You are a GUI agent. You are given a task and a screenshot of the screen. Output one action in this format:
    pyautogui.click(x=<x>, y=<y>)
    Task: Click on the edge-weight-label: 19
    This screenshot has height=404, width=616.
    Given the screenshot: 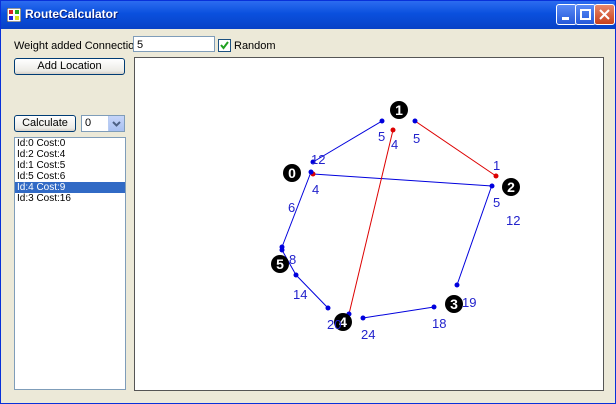 What is the action you would take?
    pyautogui.click(x=469, y=302)
    